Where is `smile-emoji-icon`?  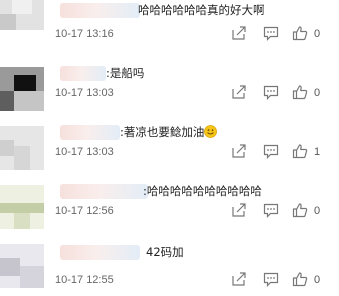 smile-emoji-icon is located at coordinates (211, 131).